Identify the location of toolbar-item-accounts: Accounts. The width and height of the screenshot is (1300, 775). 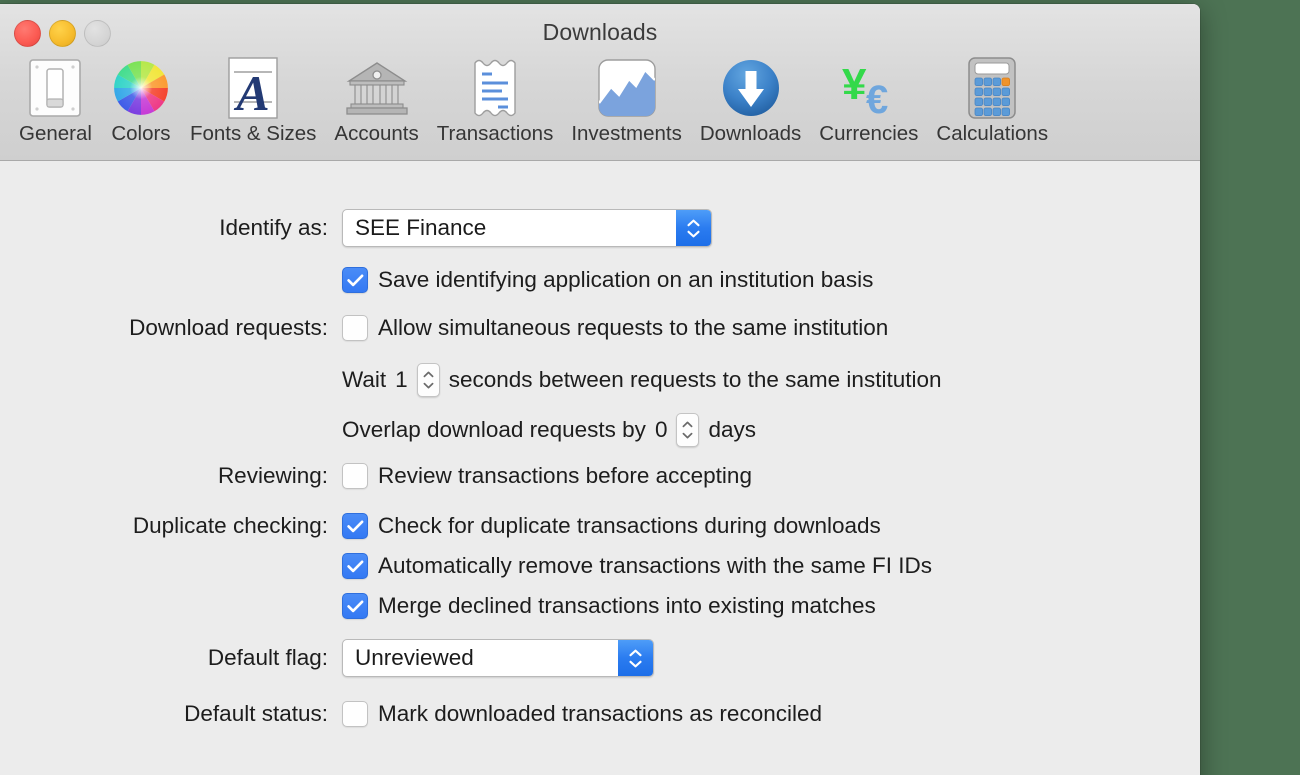
(376, 101).